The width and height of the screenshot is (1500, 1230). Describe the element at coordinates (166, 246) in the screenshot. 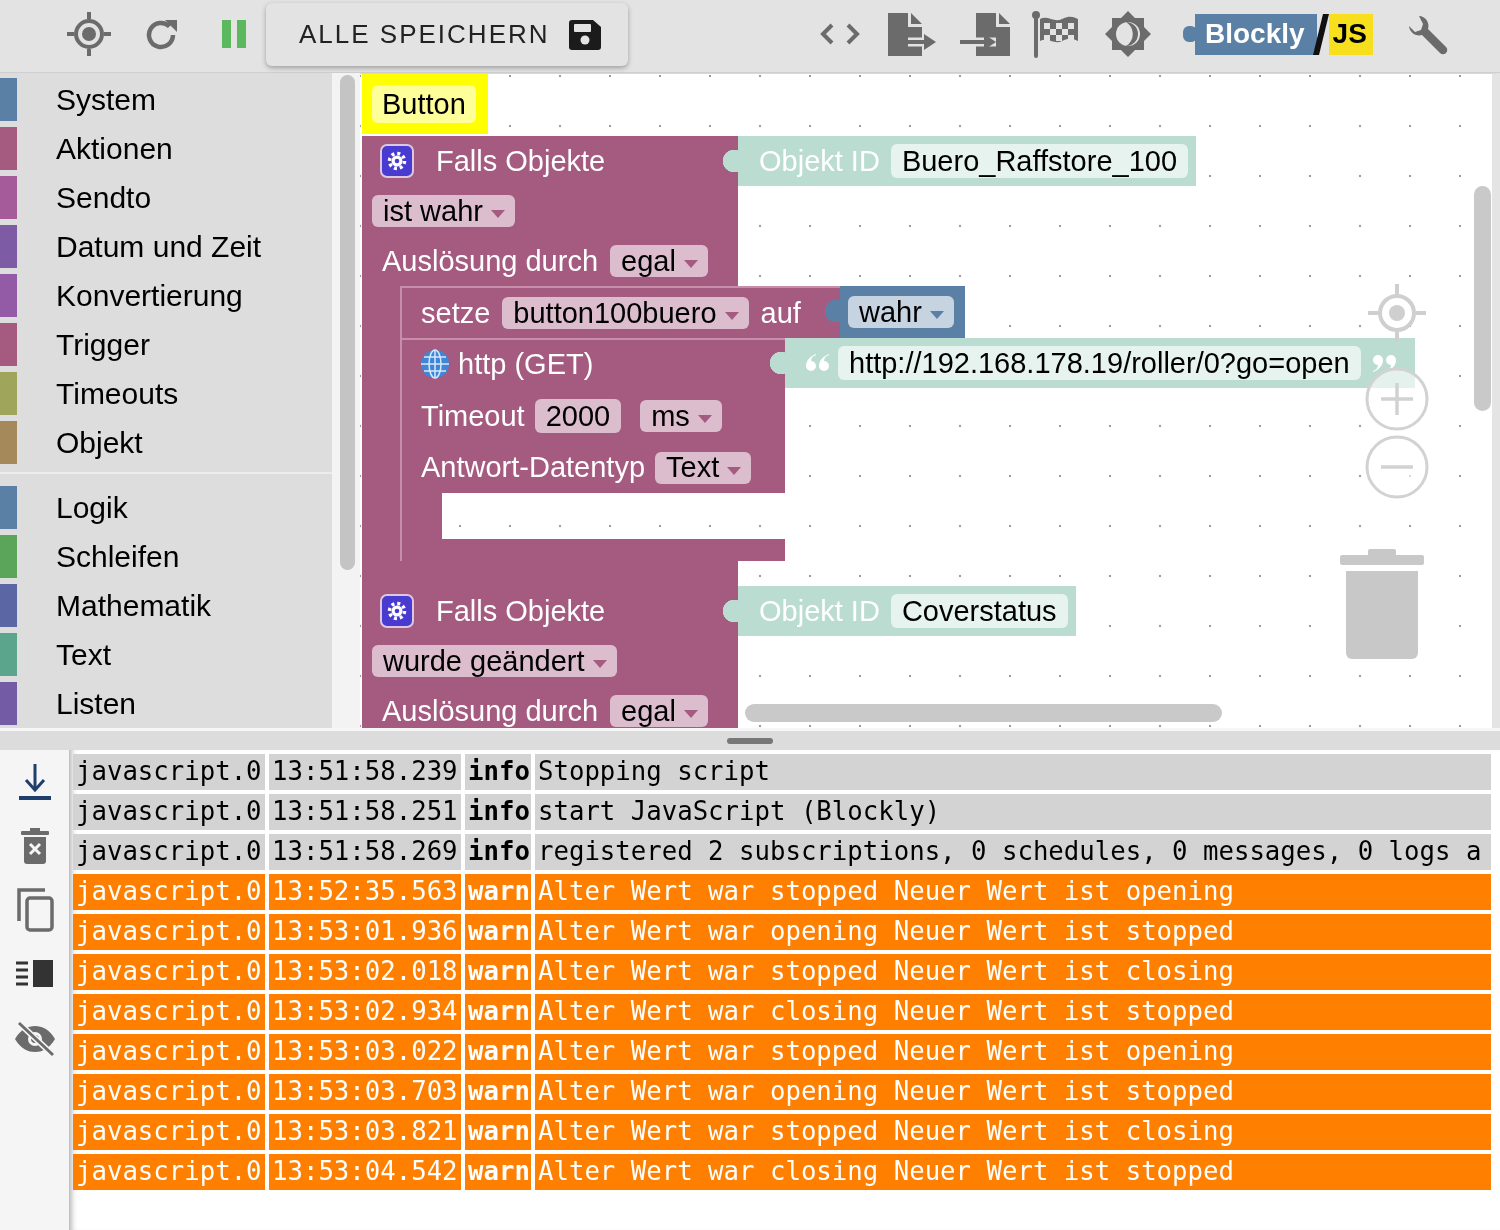

I see `sidebar-item: Datum und Zeit` at that location.